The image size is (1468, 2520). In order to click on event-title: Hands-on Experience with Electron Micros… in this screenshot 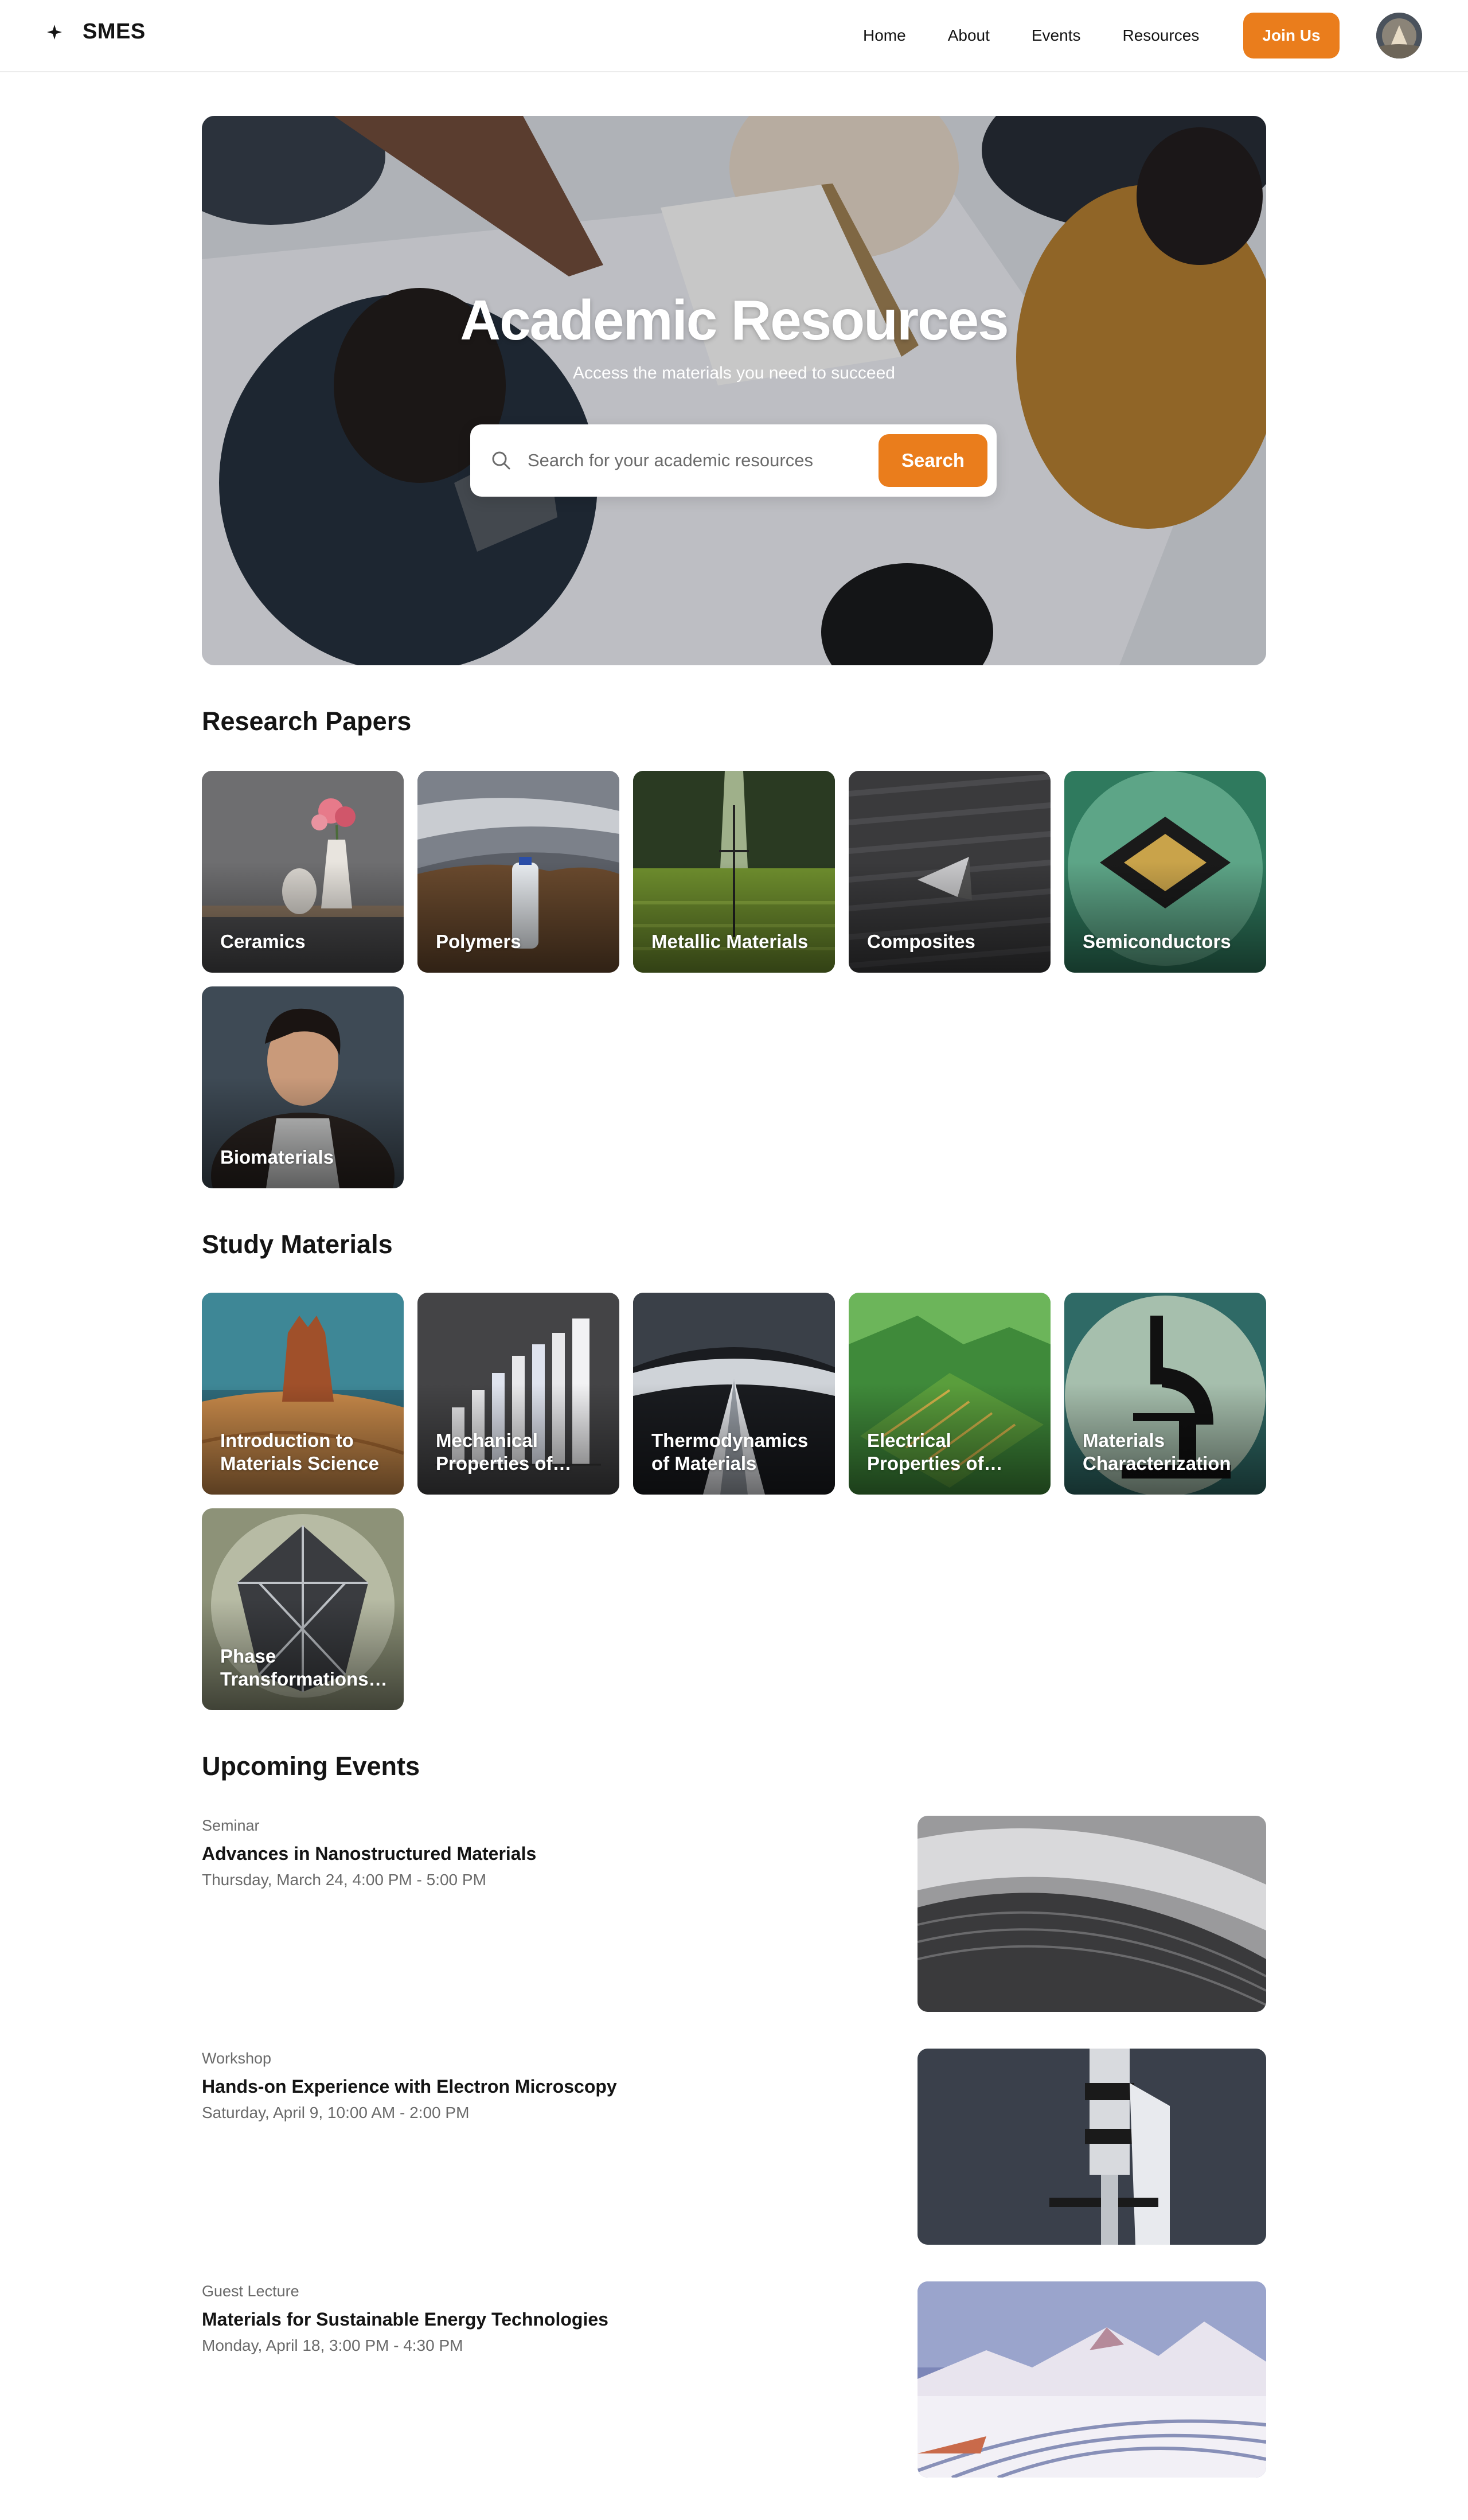, I will do `click(410, 2086)`.